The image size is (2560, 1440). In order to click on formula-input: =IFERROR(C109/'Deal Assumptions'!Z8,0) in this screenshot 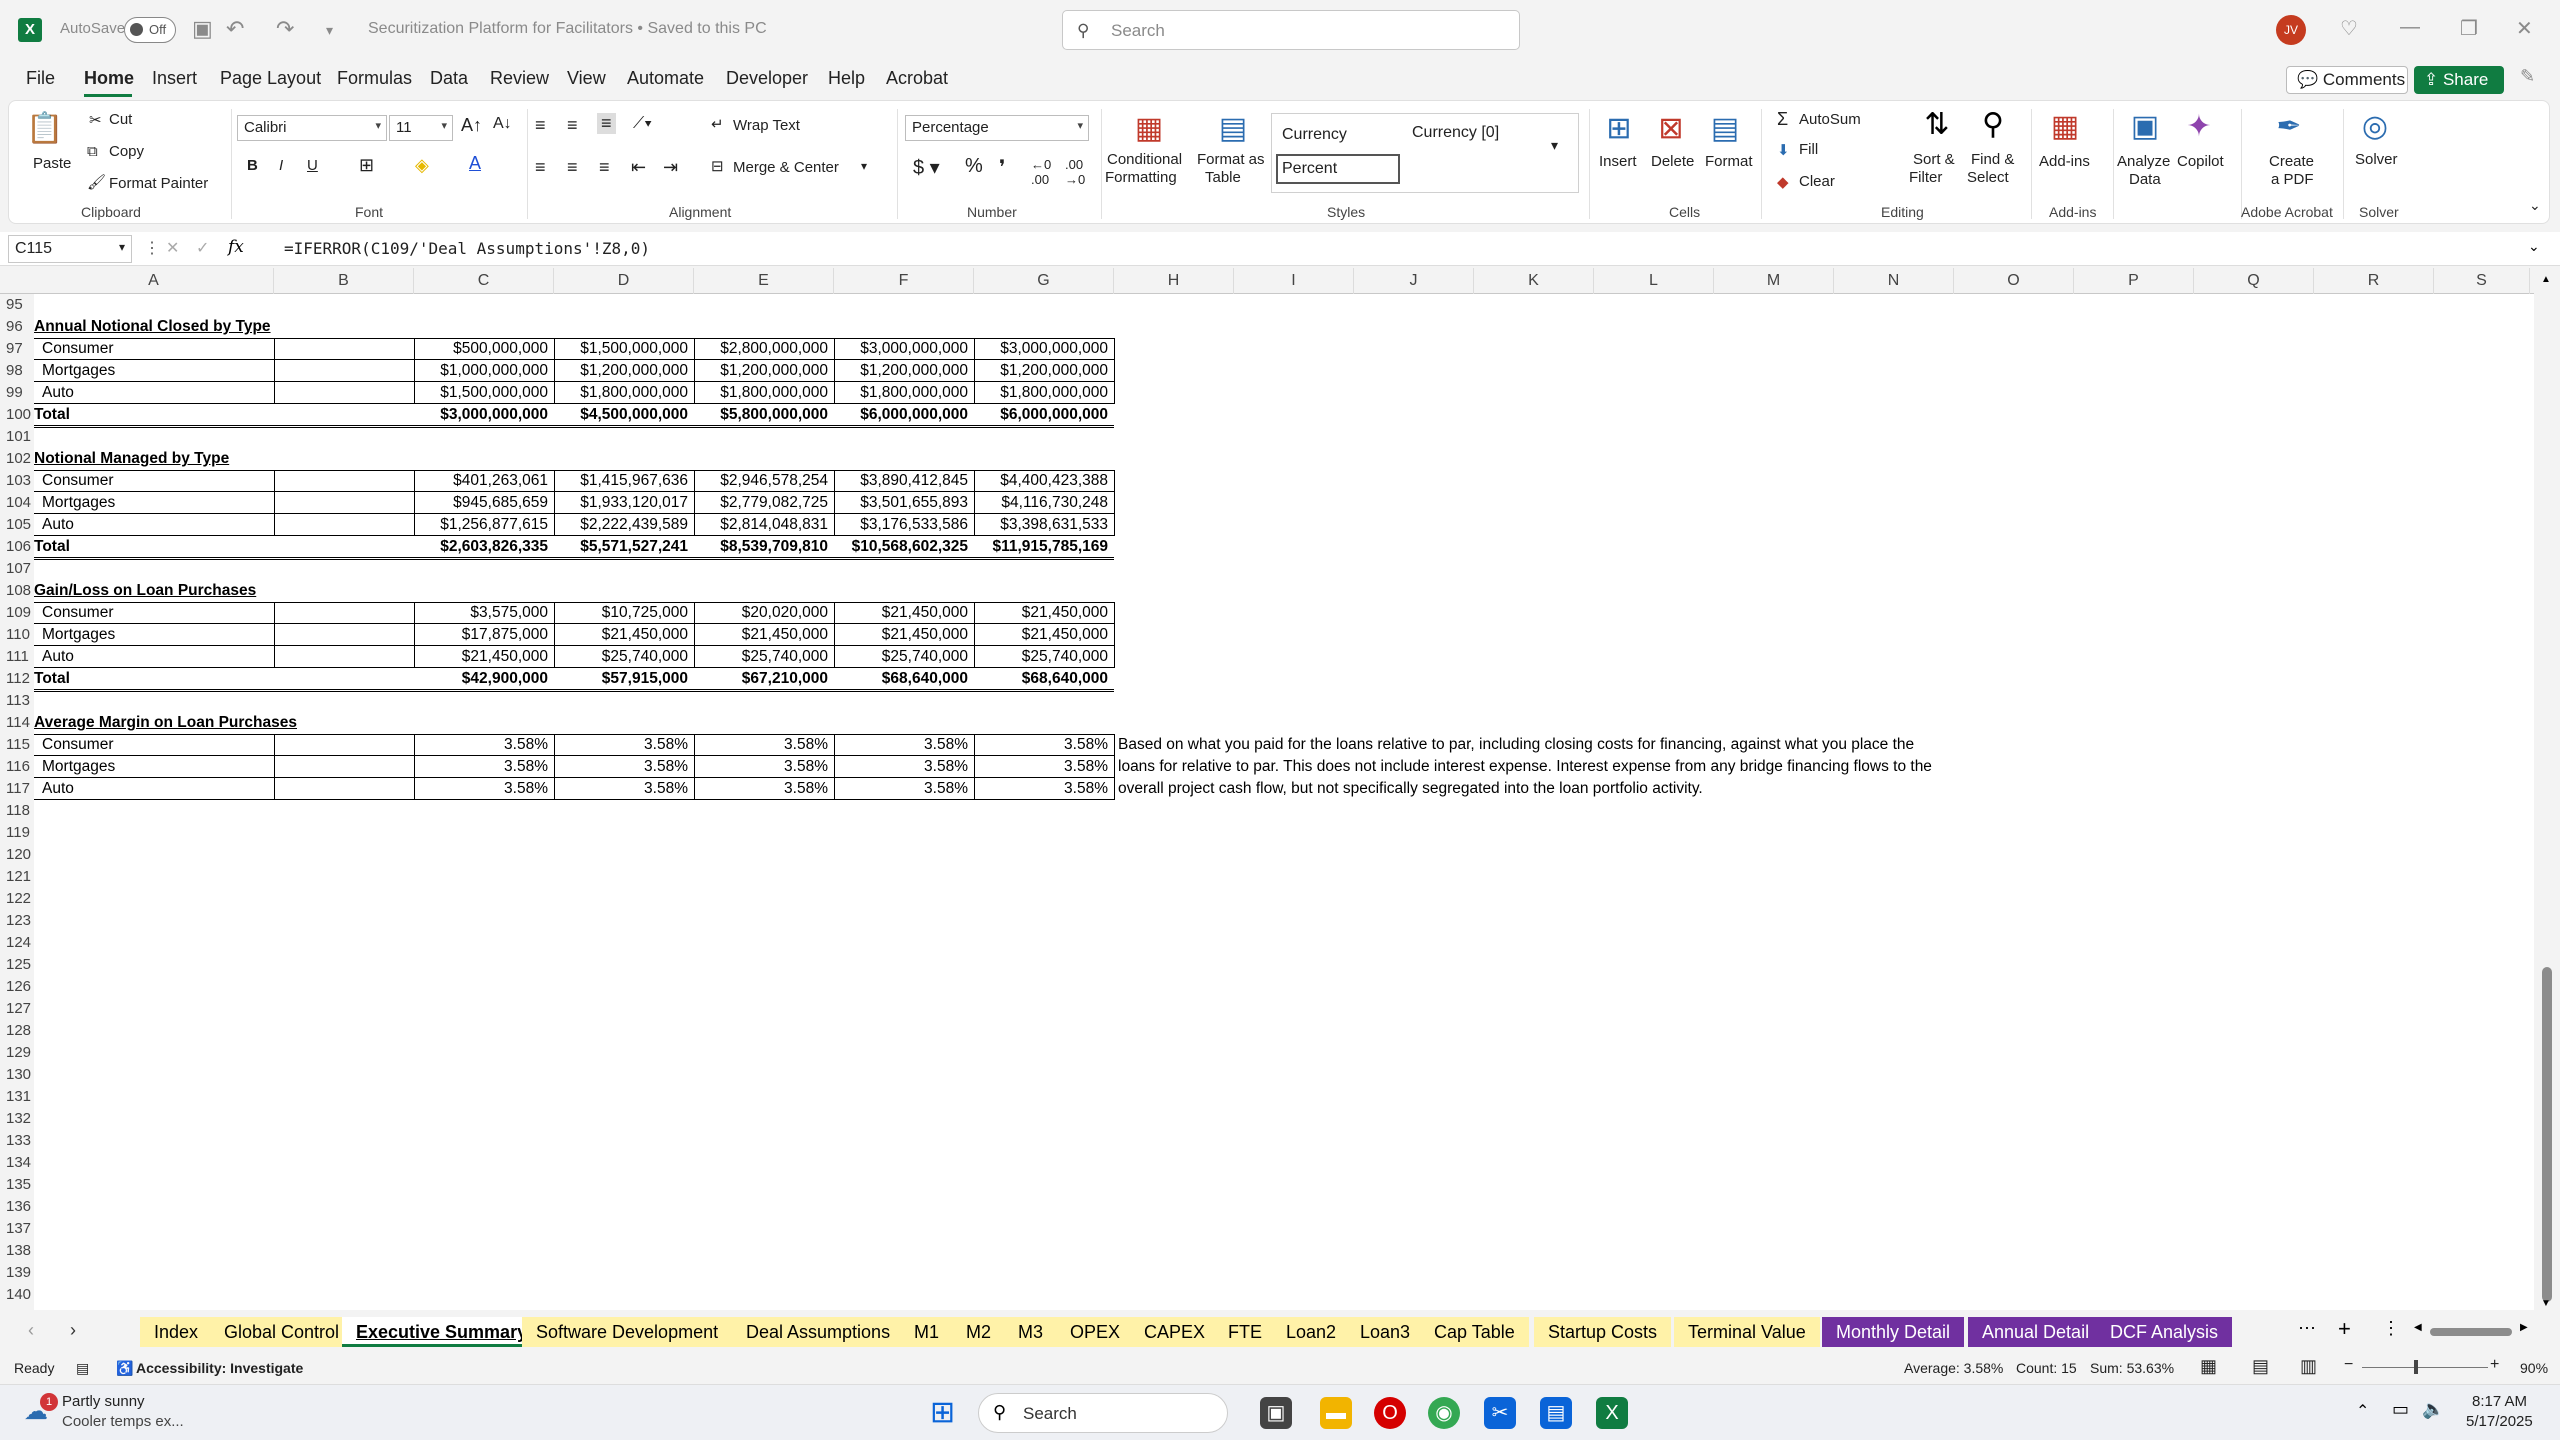, I will do `click(467, 248)`.